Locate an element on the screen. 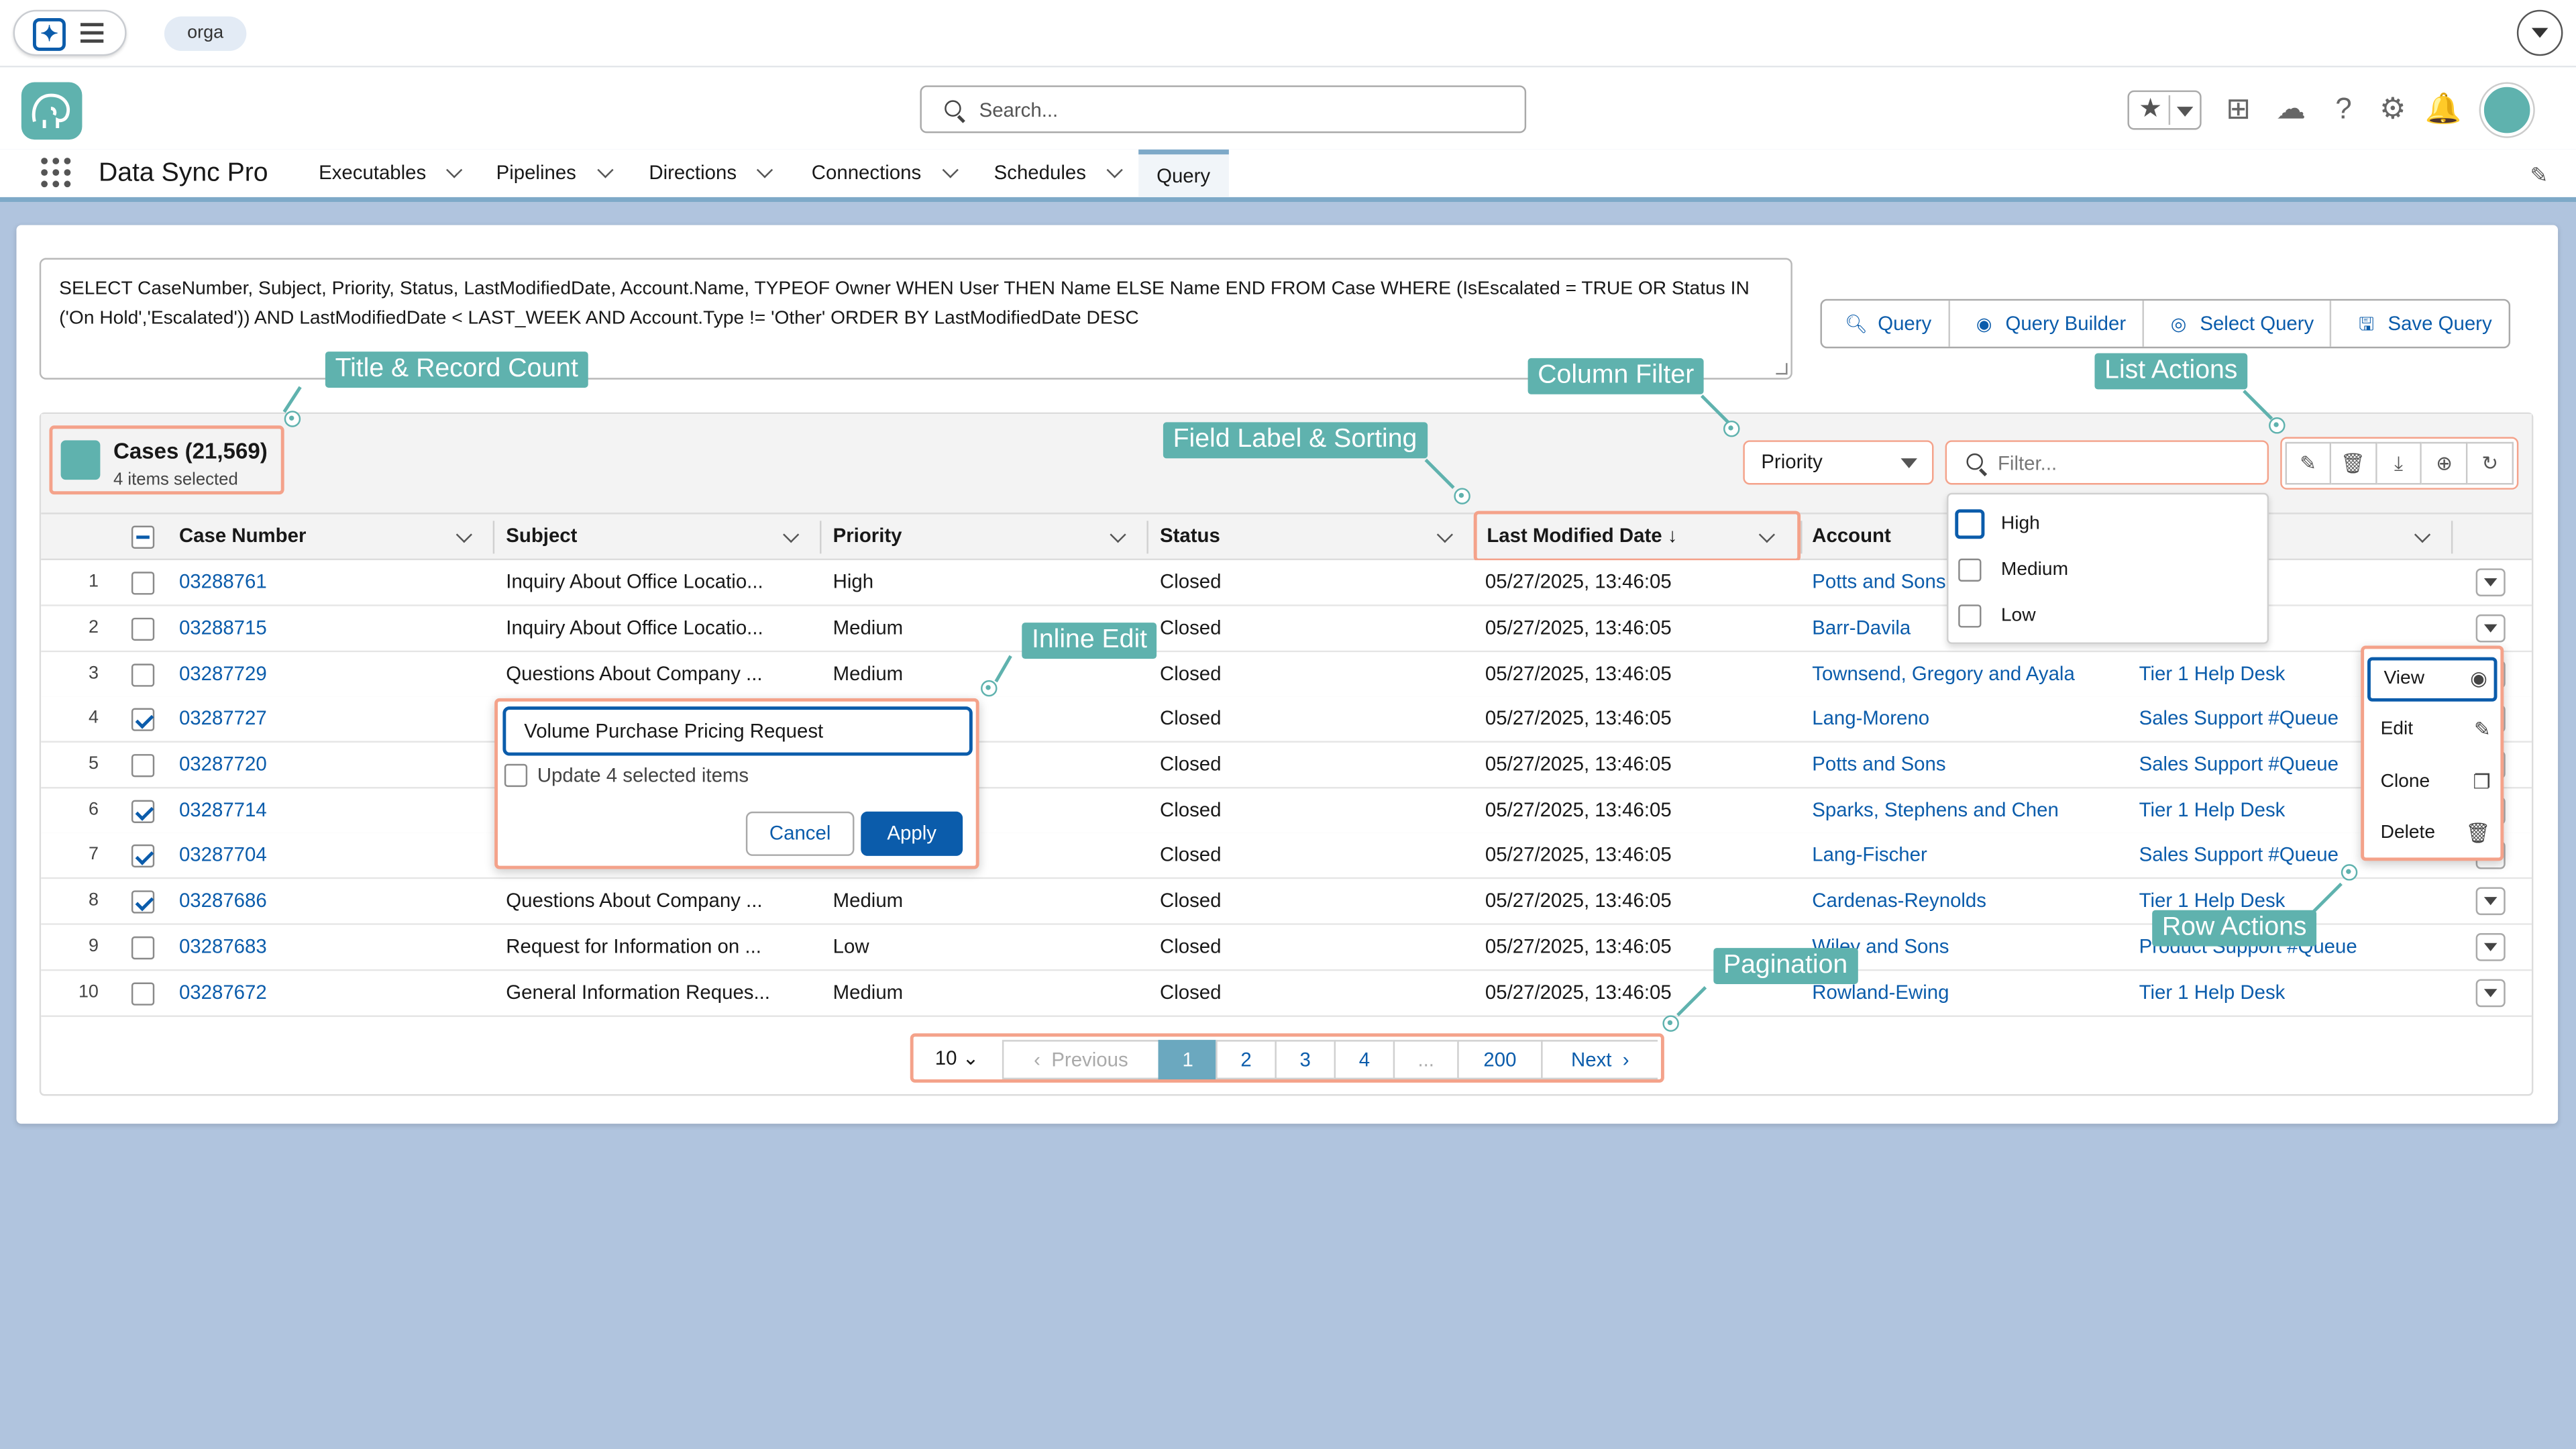  plus-box-icon: ⊞ is located at coordinates (2238, 109).